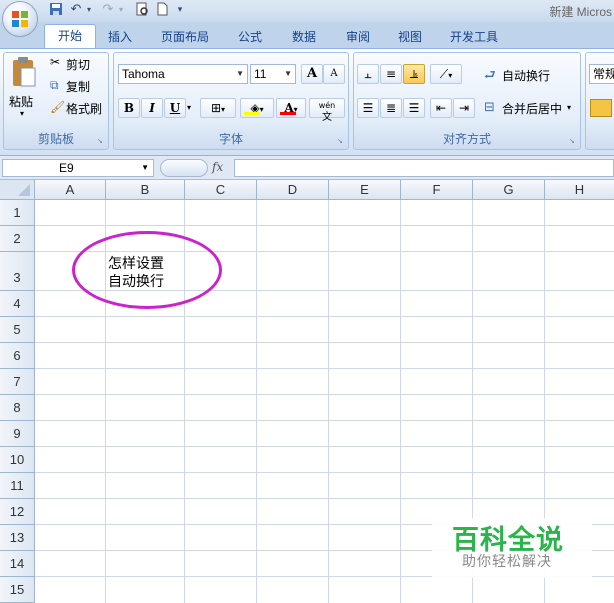  I want to click on formula-expand-handle, so click(184, 168).